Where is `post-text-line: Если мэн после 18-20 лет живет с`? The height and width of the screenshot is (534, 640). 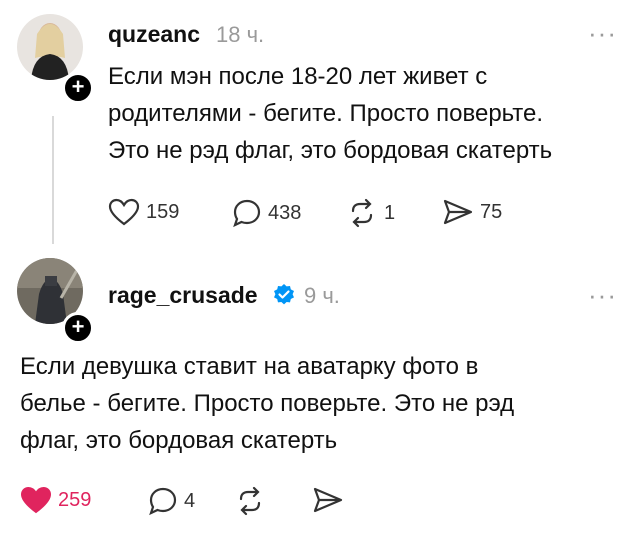 post-text-line: Если мэн после 18-20 лет живет с is located at coordinates (298, 76).